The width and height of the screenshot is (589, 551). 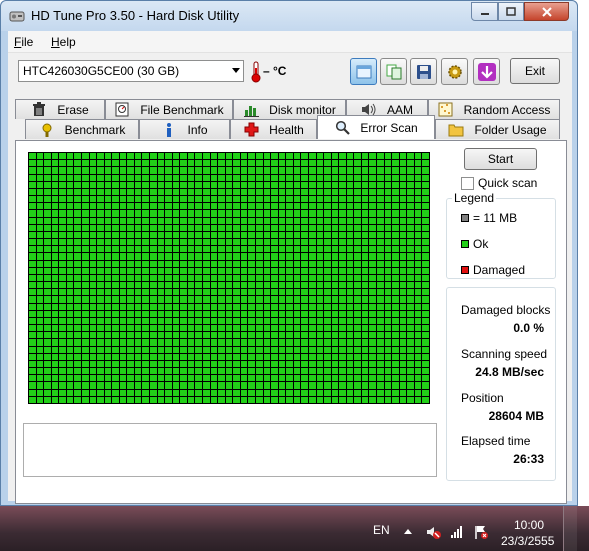 I want to click on tab-benchmark: Benchmark, so click(x=82, y=129).